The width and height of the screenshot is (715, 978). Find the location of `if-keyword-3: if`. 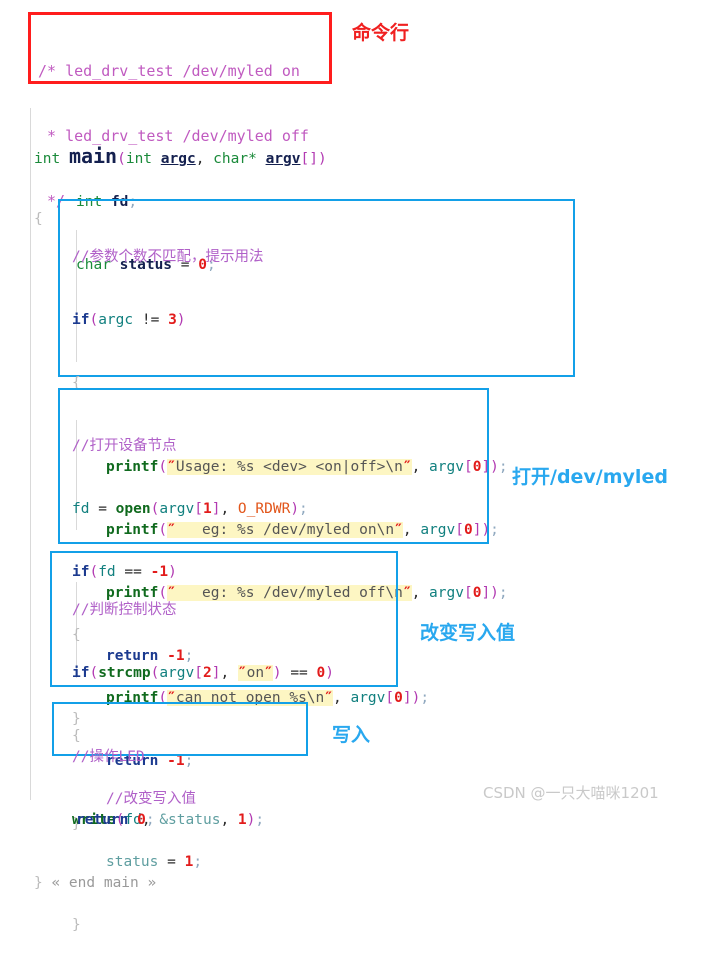

if-keyword-3: if is located at coordinates (81, 673).